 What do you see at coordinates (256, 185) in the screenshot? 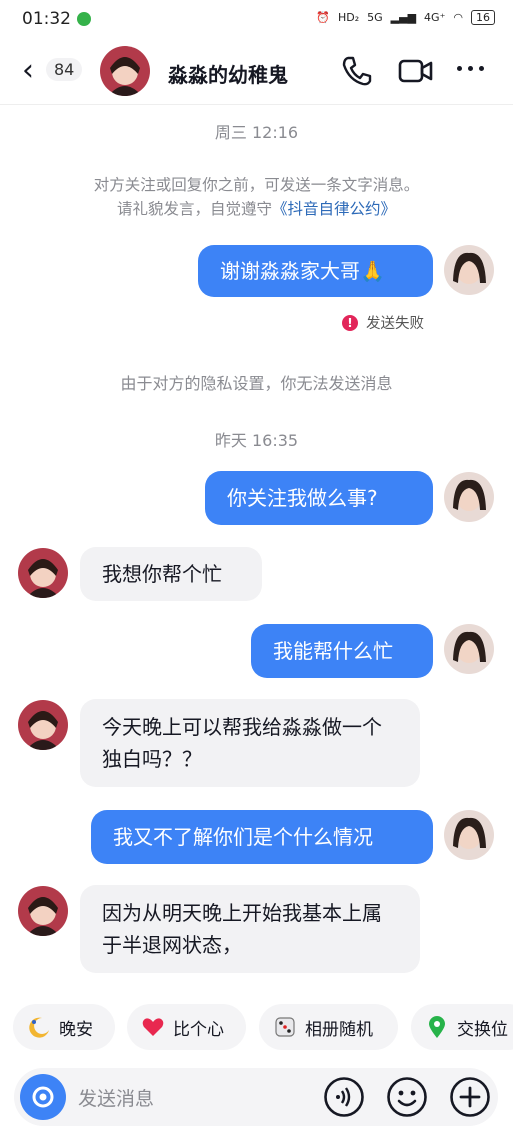
I see `notice-line-1: 对方关注或回复你之前，可发送一条文字消息。` at bounding box center [256, 185].